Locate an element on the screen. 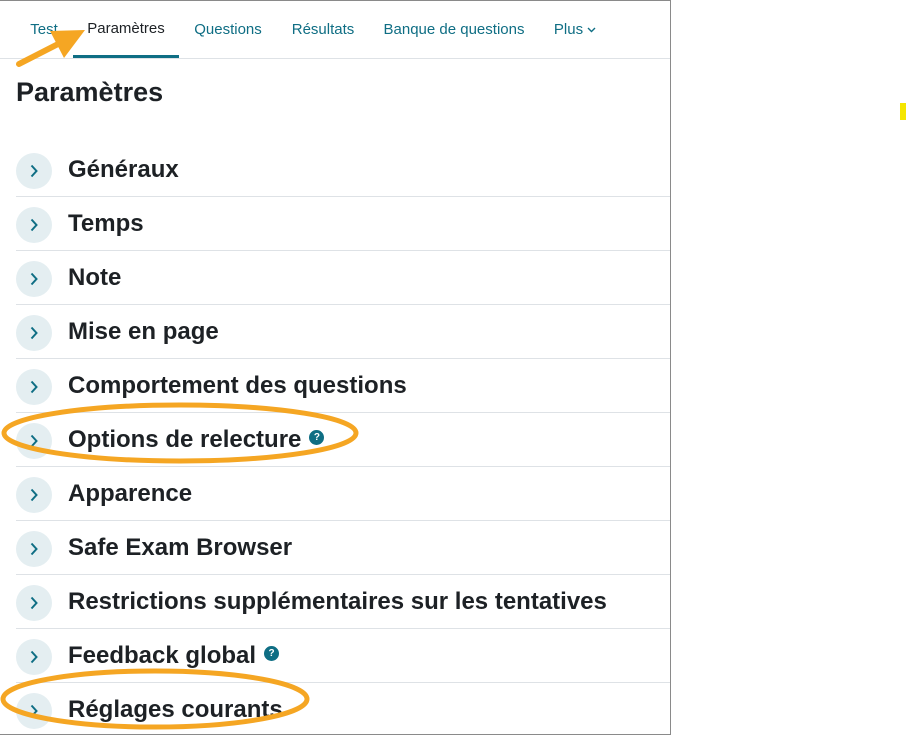 This screenshot has width=907, height=735. section-row: Réglages courants is located at coordinates (343, 708).